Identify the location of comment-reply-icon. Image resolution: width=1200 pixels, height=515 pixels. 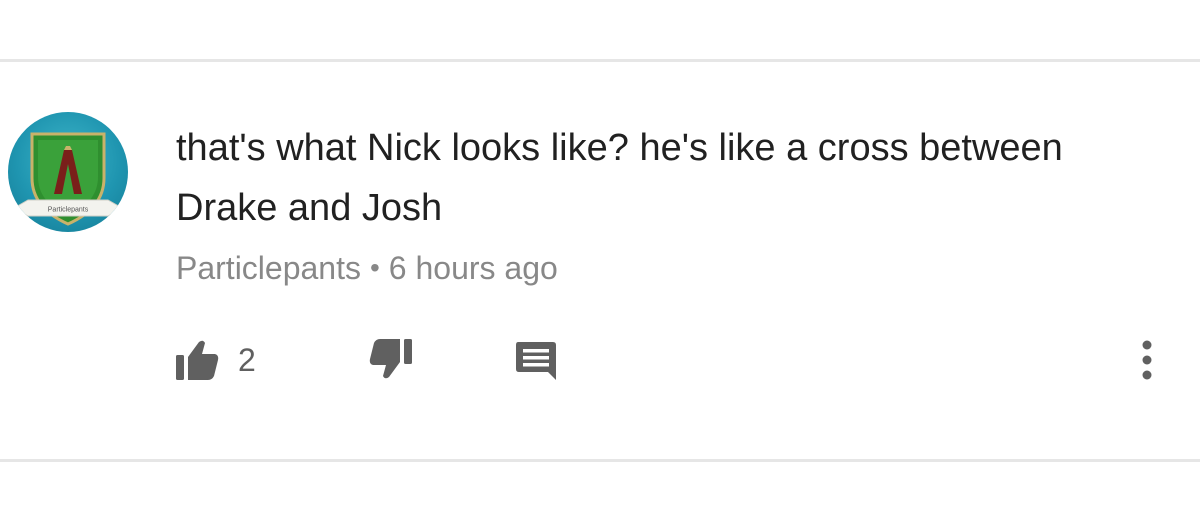
(536, 361).